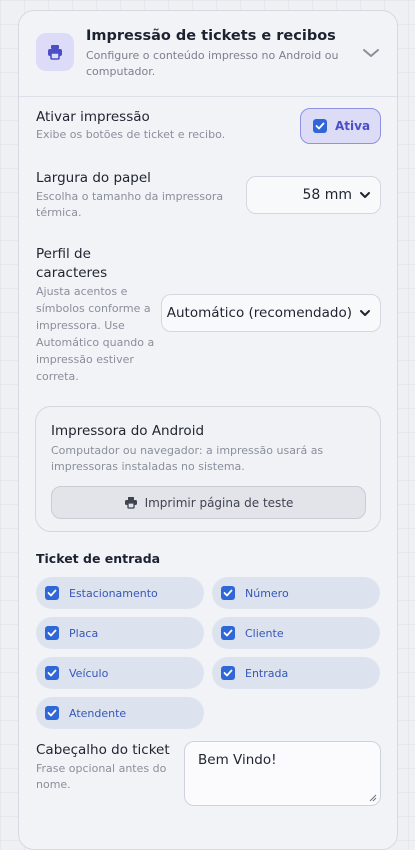 Image resolution: width=415 pixels, height=850 pixels. Describe the element at coordinates (296, 633) in the screenshot. I see `option-cliente: Cliente` at that location.